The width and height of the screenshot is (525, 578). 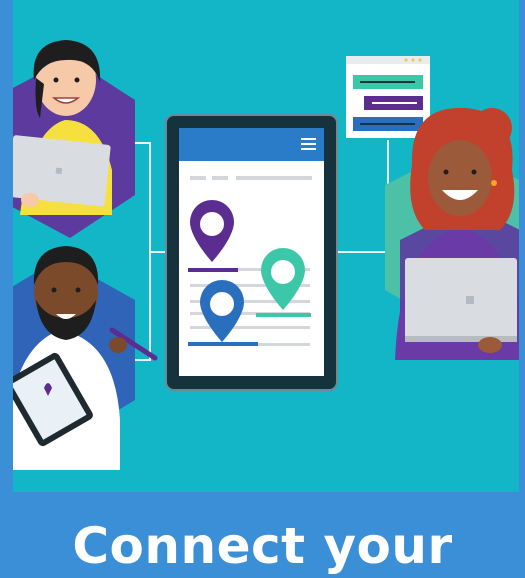 What do you see at coordinates (262, 546) in the screenshot?
I see `headline: Connect your` at bounding box center [262, 546].